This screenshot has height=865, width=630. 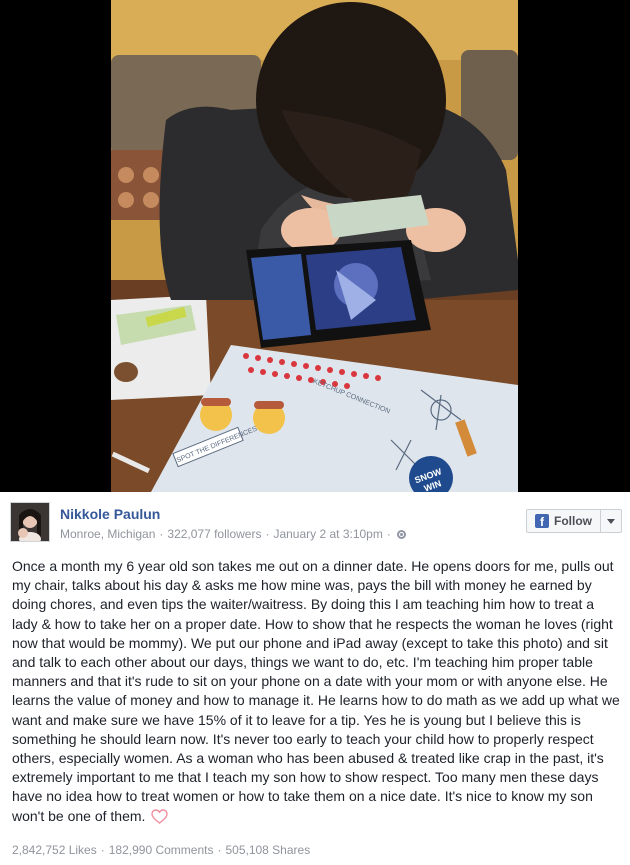 I want to click on chevron-down-icon, so click(x=611, y=521).